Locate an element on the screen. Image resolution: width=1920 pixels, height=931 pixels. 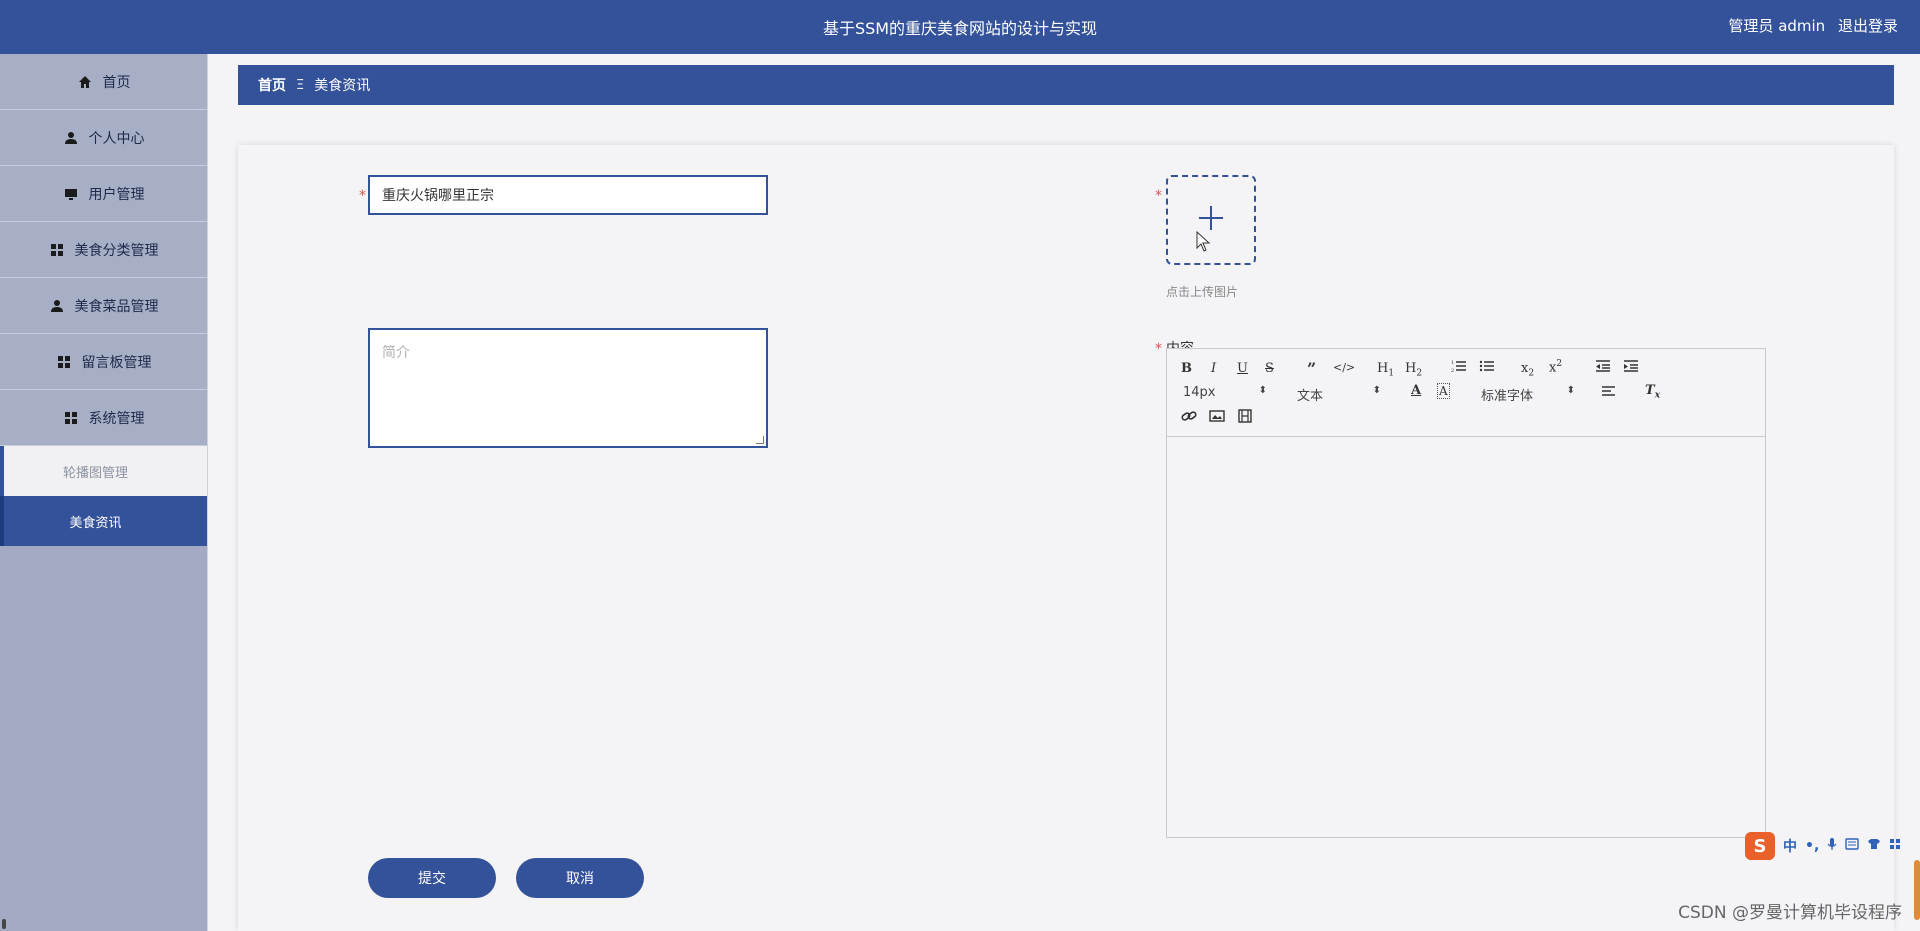
title-input-value: 重庆火锅哪里正宗 is located at coordinates (438, 196).